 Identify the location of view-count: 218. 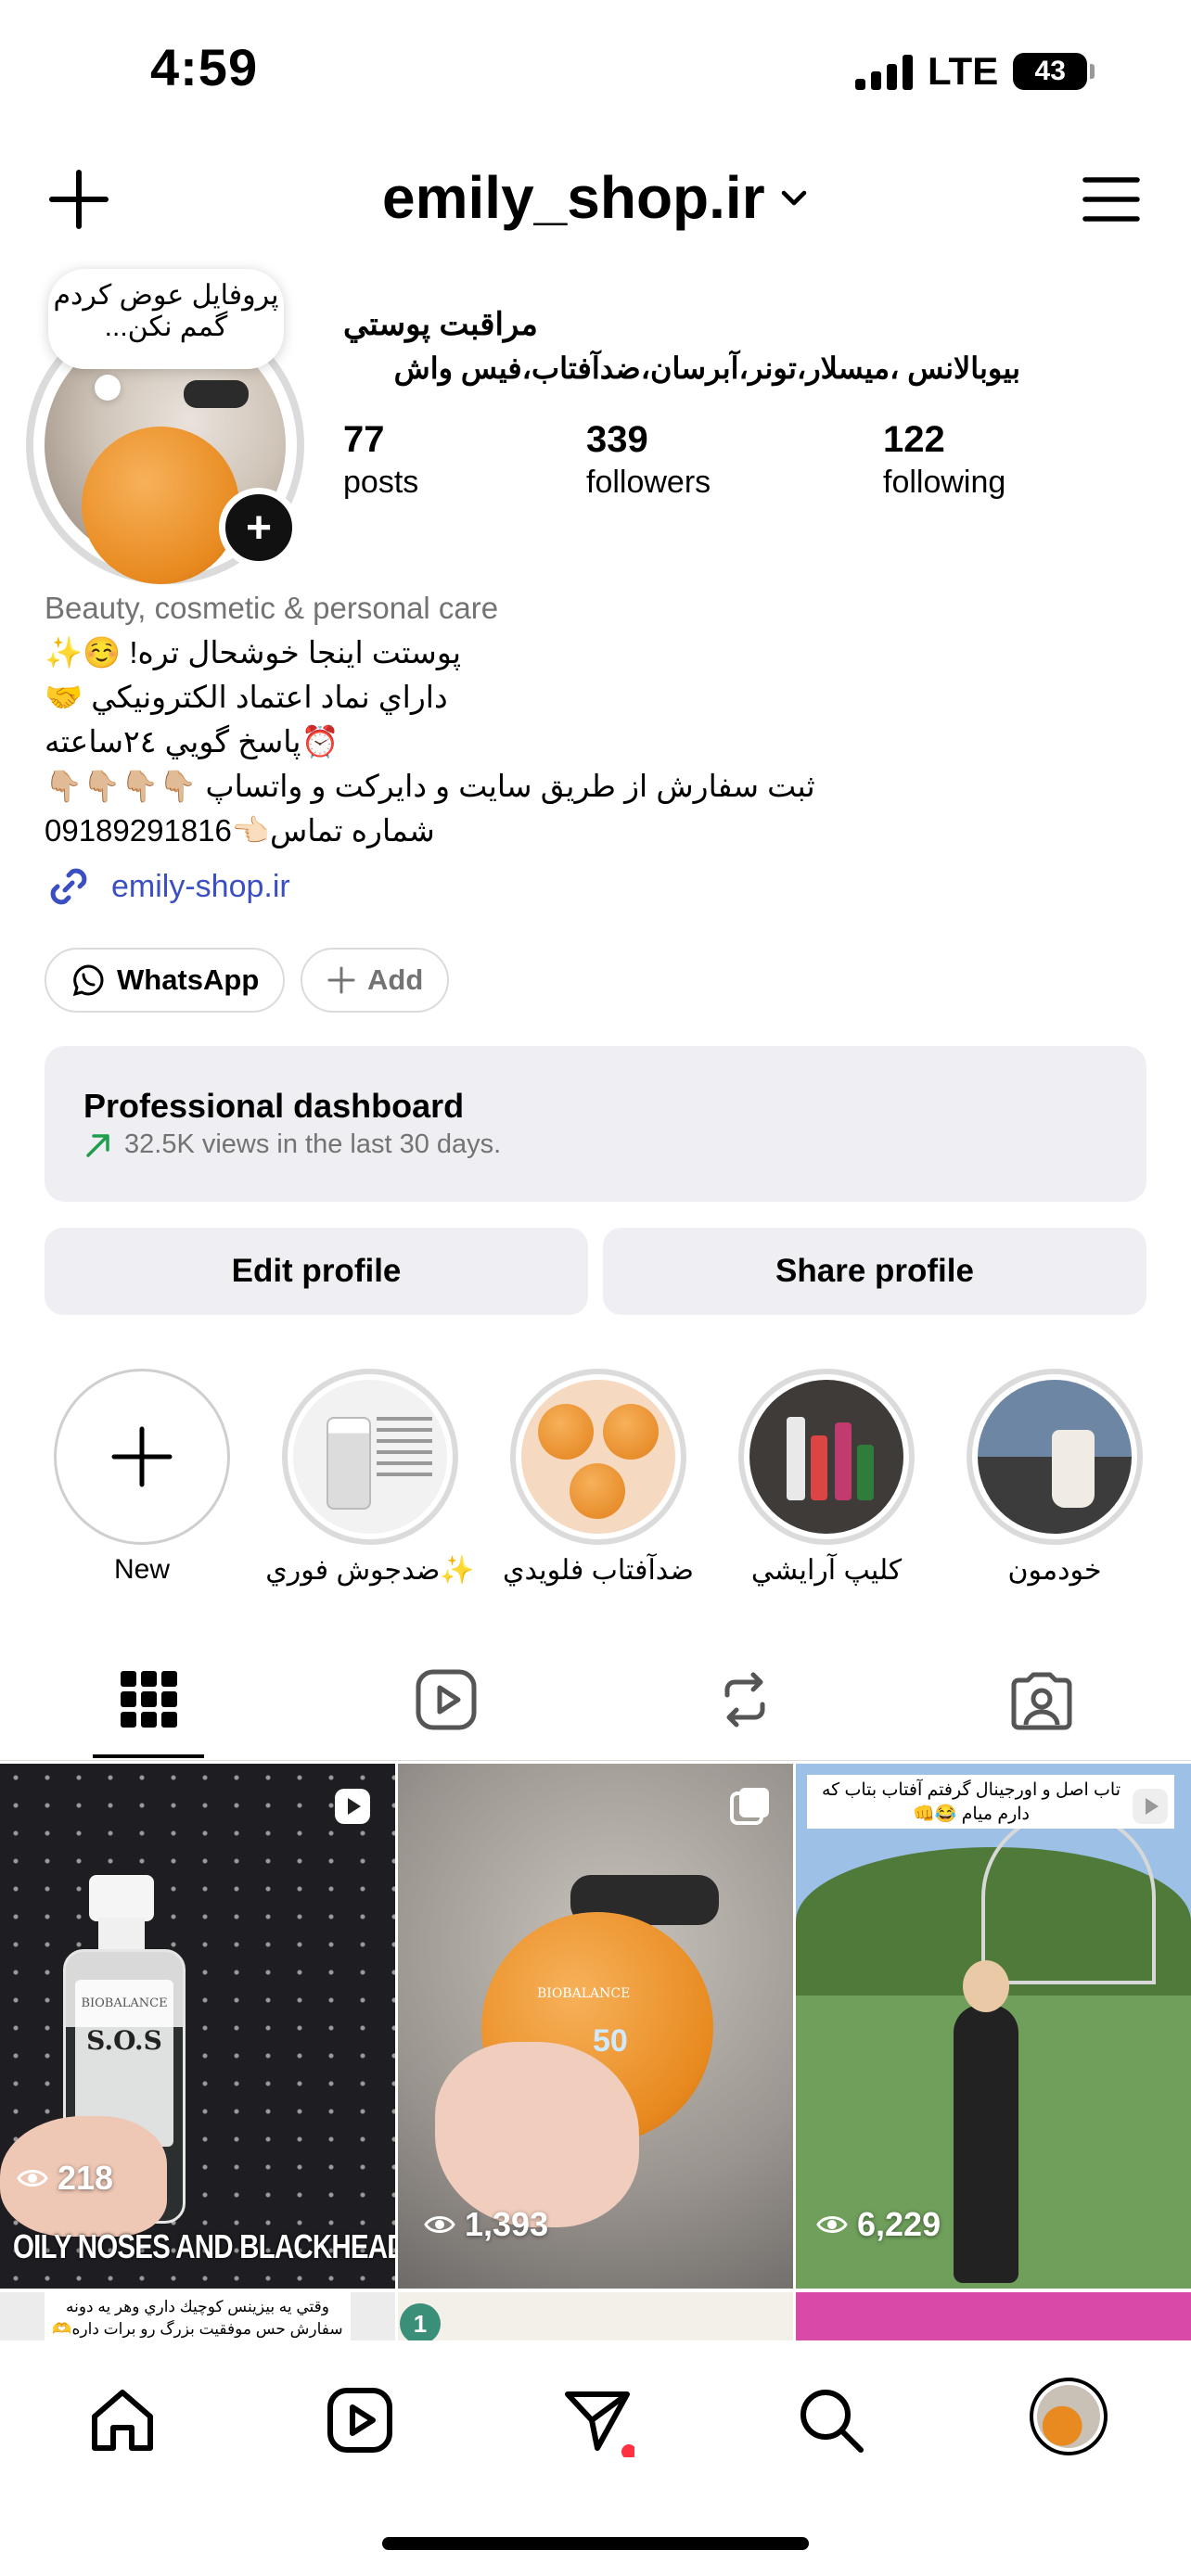
(65, 2178).